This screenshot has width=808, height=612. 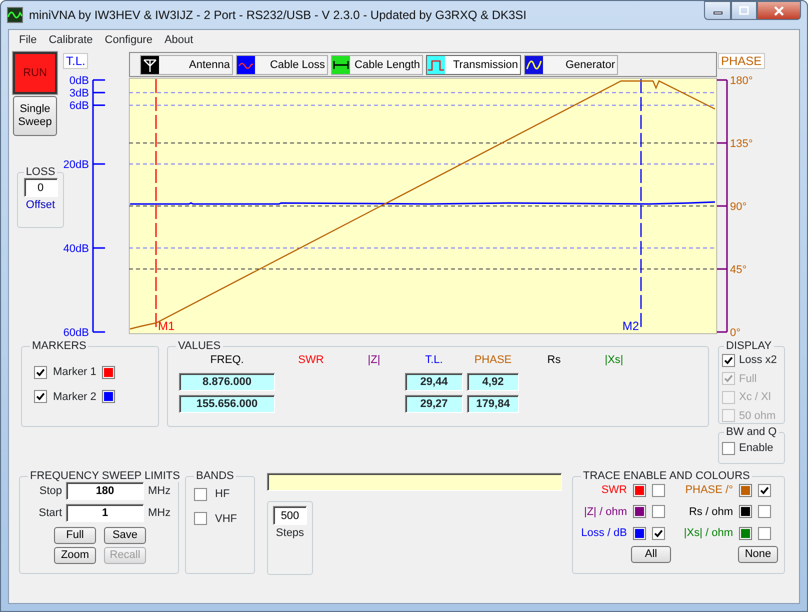 What do you see at coordinates (227, 381) in the screenshot?
I see `value-field: 8.876.000` at bounding box center [227, 381].